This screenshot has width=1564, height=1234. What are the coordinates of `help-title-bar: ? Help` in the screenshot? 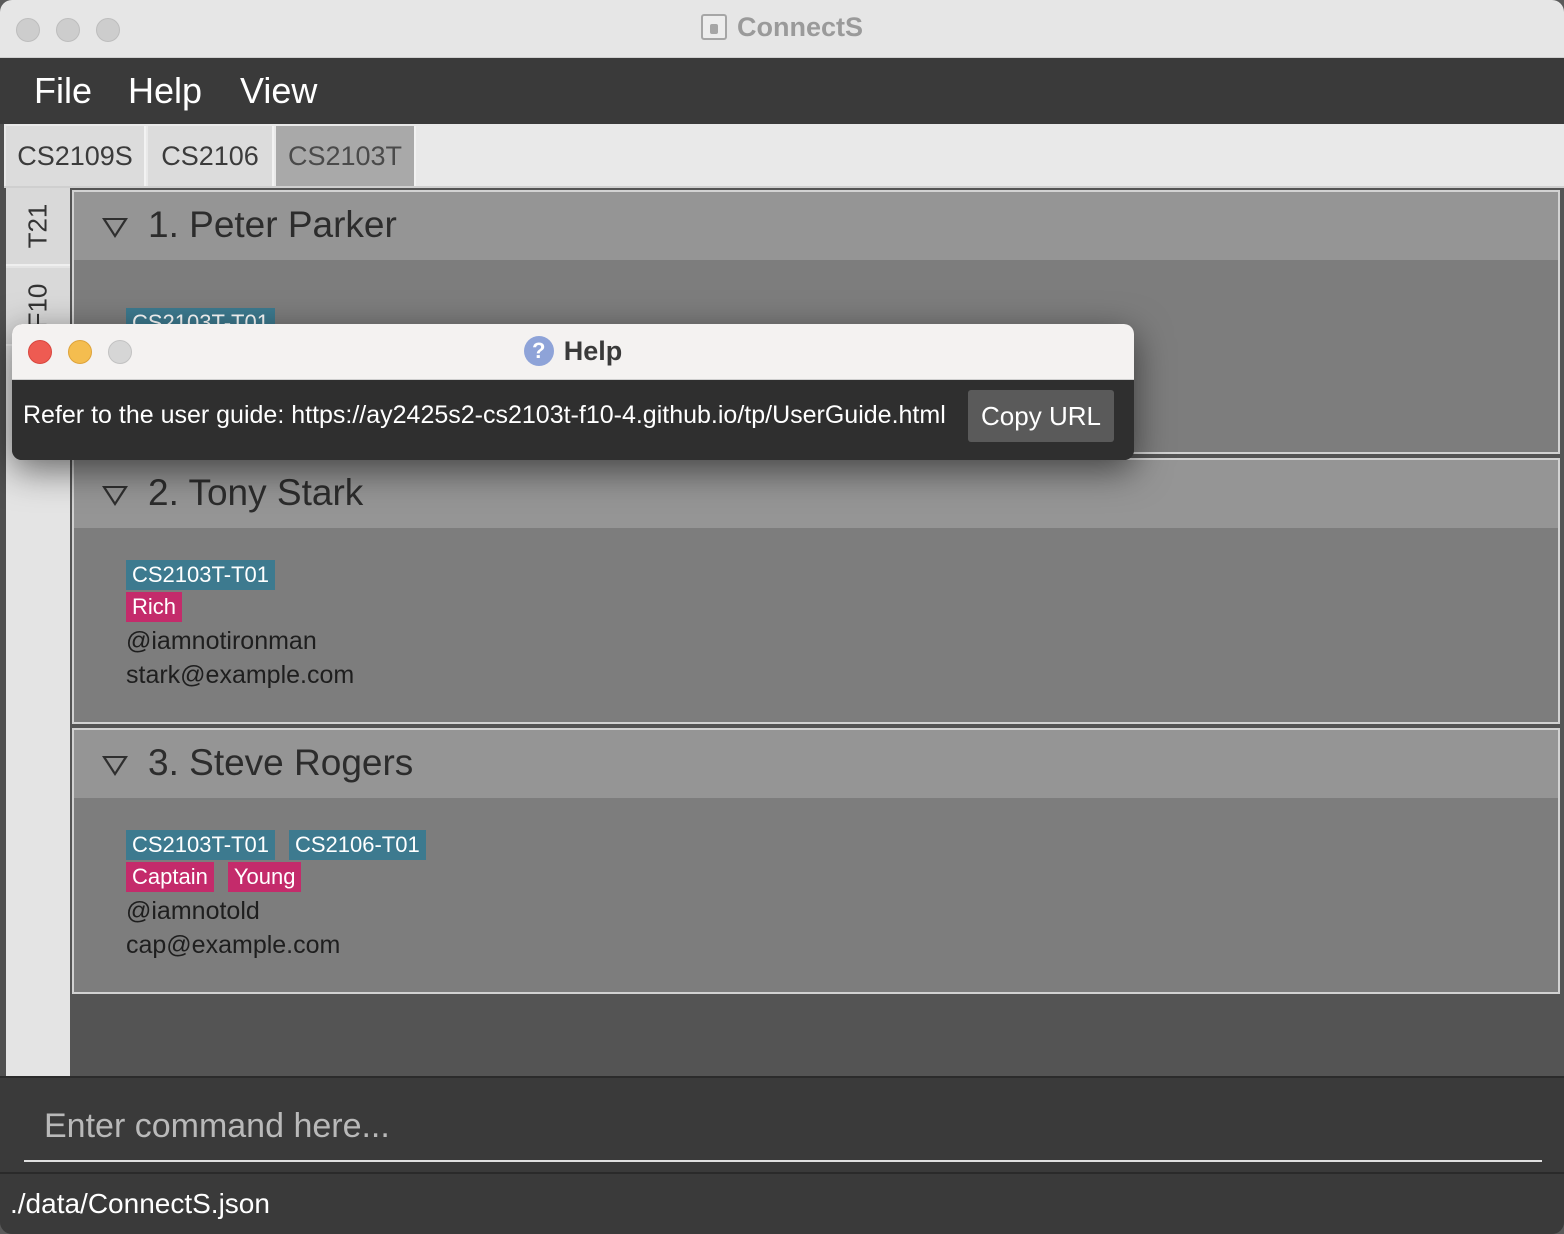 It's located at (573, 352).